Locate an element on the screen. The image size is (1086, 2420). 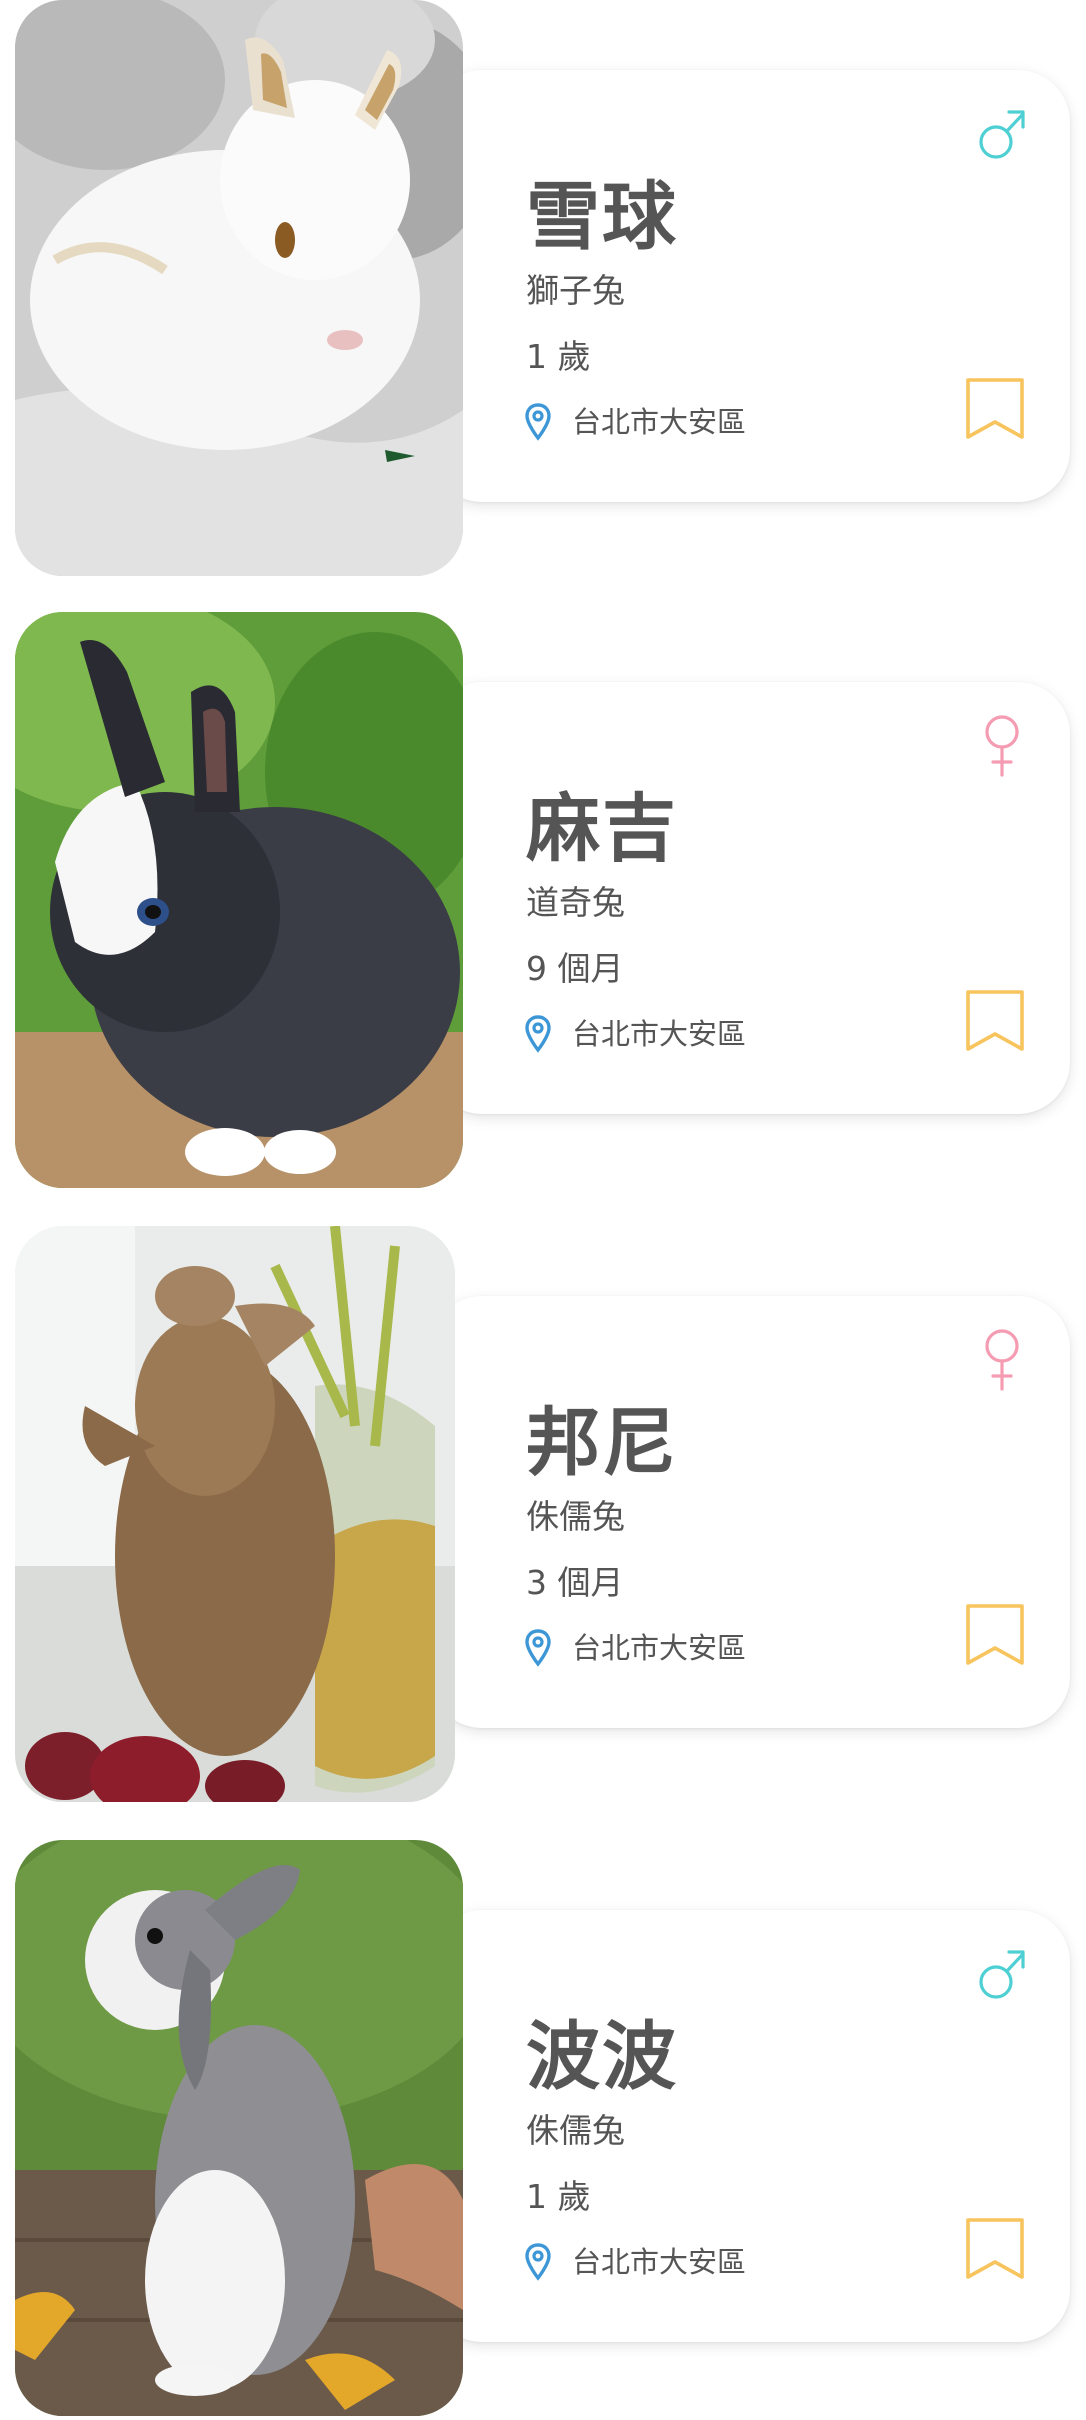
pet-name: 波波 is located at coordinates (602, 2057).